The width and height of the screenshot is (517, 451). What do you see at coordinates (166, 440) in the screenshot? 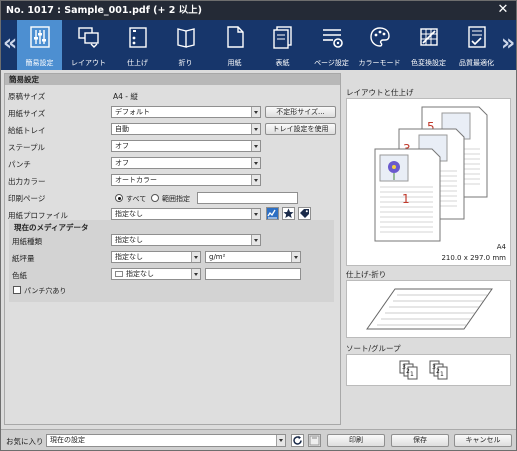
I see `favorites-select: 現在の設定` at bounding box center [166, 440].